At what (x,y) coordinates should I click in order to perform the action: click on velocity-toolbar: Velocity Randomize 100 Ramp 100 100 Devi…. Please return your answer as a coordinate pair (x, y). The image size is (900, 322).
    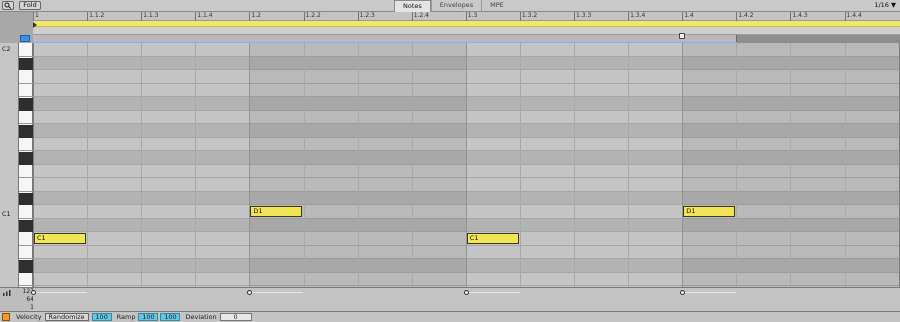
    Looking at the image, I should click on (450, 316).